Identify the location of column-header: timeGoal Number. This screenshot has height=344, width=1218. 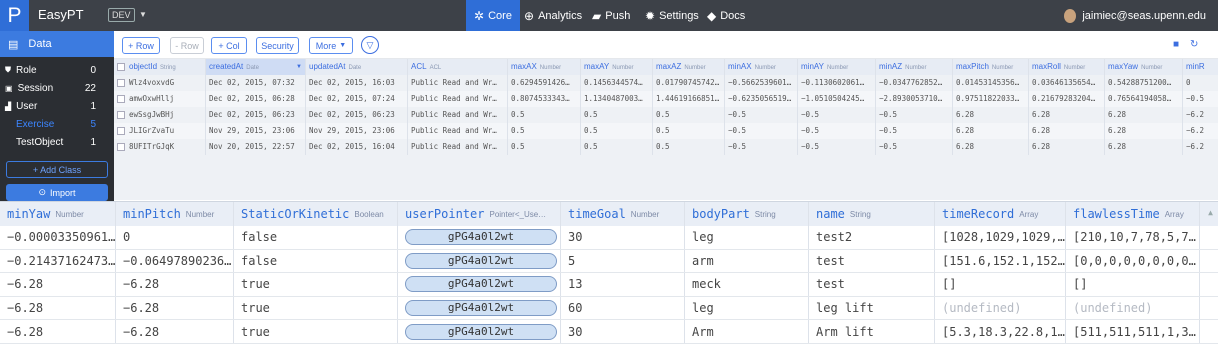
(623, 214).